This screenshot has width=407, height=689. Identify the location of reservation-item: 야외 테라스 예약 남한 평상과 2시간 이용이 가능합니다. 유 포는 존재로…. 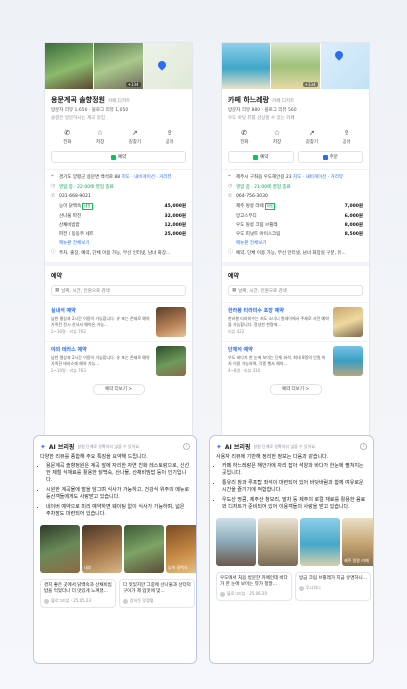
(118, 360).